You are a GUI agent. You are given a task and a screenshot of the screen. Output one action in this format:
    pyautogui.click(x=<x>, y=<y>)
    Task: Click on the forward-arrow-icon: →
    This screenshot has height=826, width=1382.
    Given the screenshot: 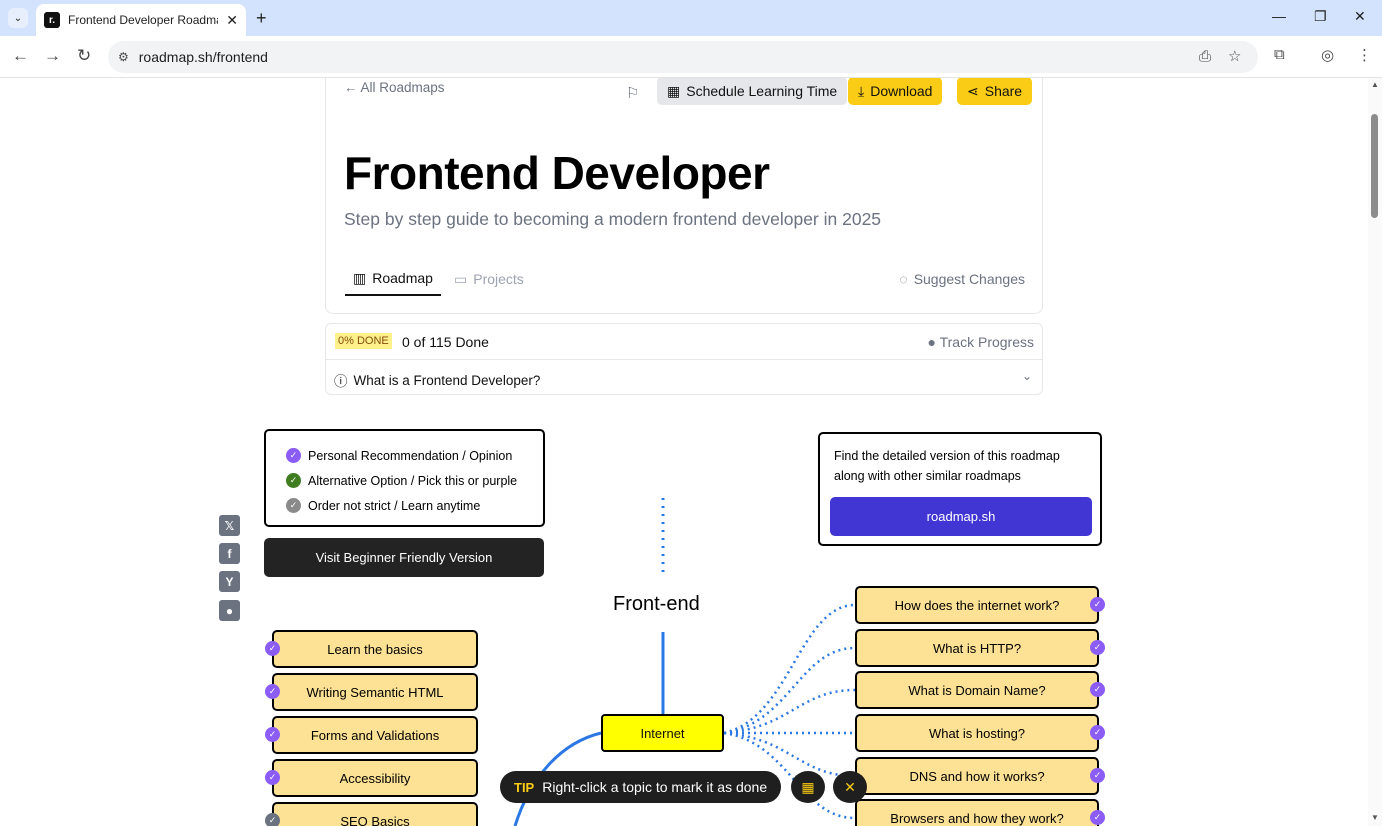 What is the action you would take?
    pyautogui.click(x=52, y=56)
    